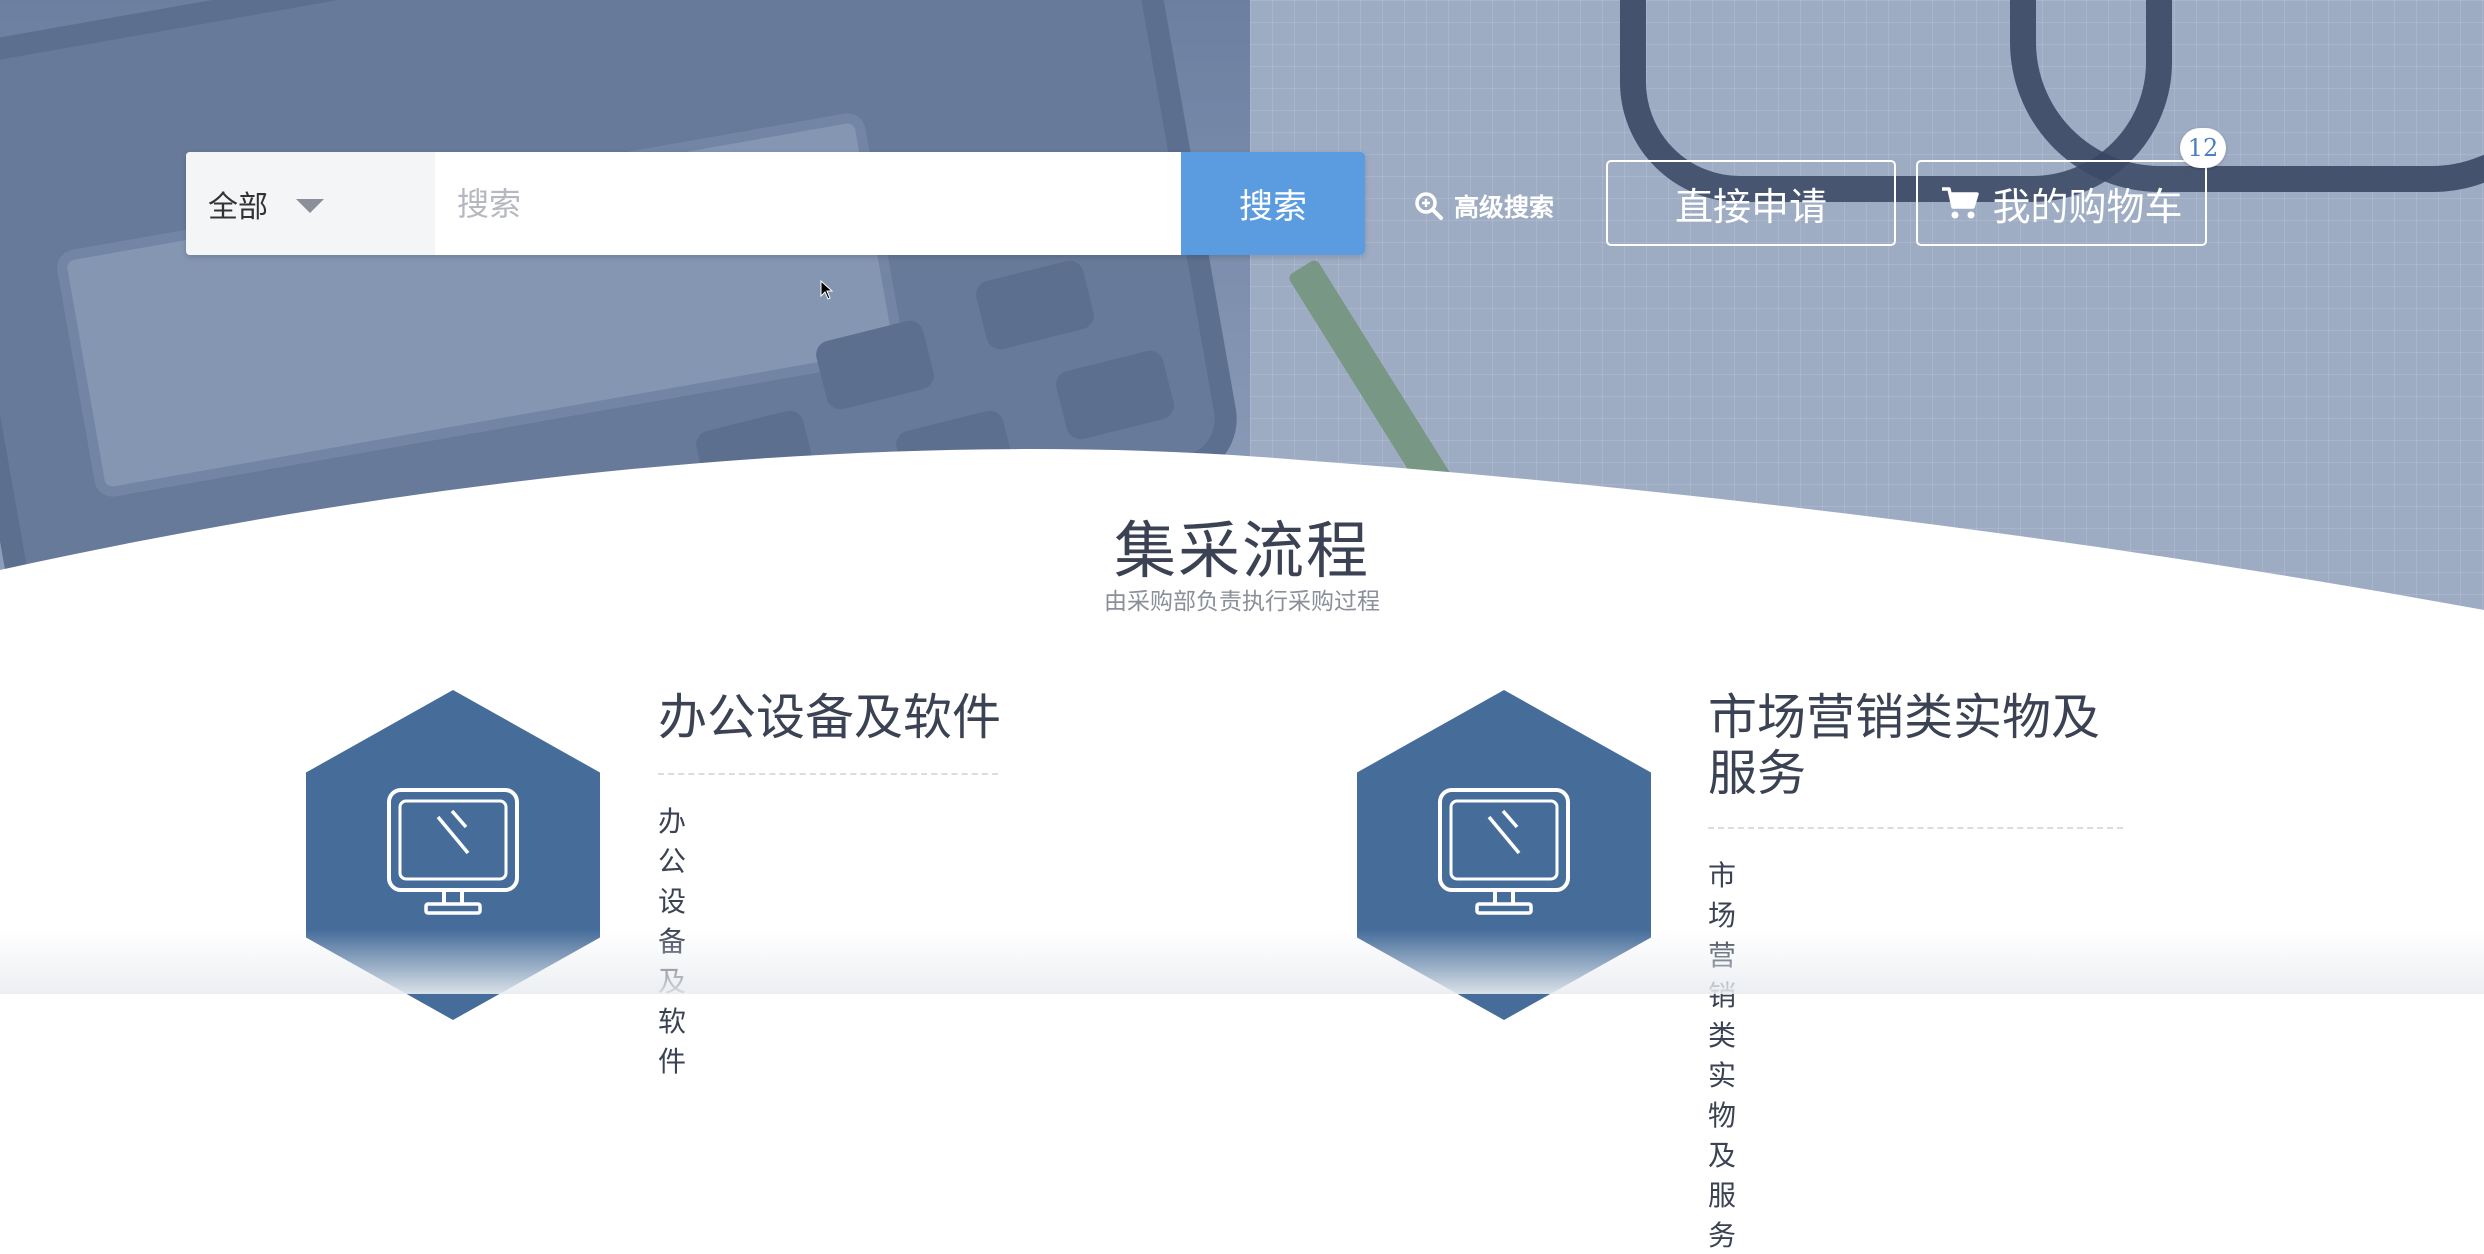 This screenshot has width=2484, height=1254. Describe the element at coordinates (1429, 206) in the screenshot. I see `magnifier-plus-icon` at that location.